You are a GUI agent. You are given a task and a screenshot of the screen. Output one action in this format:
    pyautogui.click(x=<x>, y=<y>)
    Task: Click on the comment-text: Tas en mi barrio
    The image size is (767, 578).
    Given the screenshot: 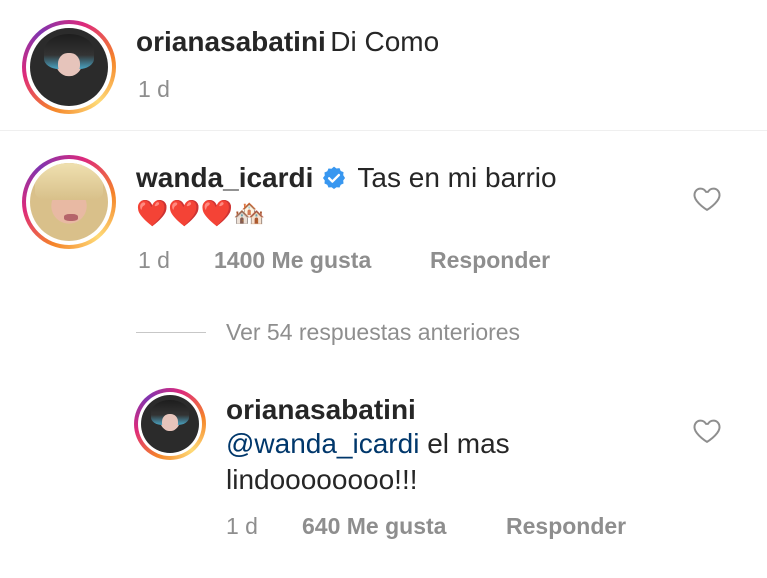 What is the action you would take?
    pyautogui.click(x=457, y=177)
    